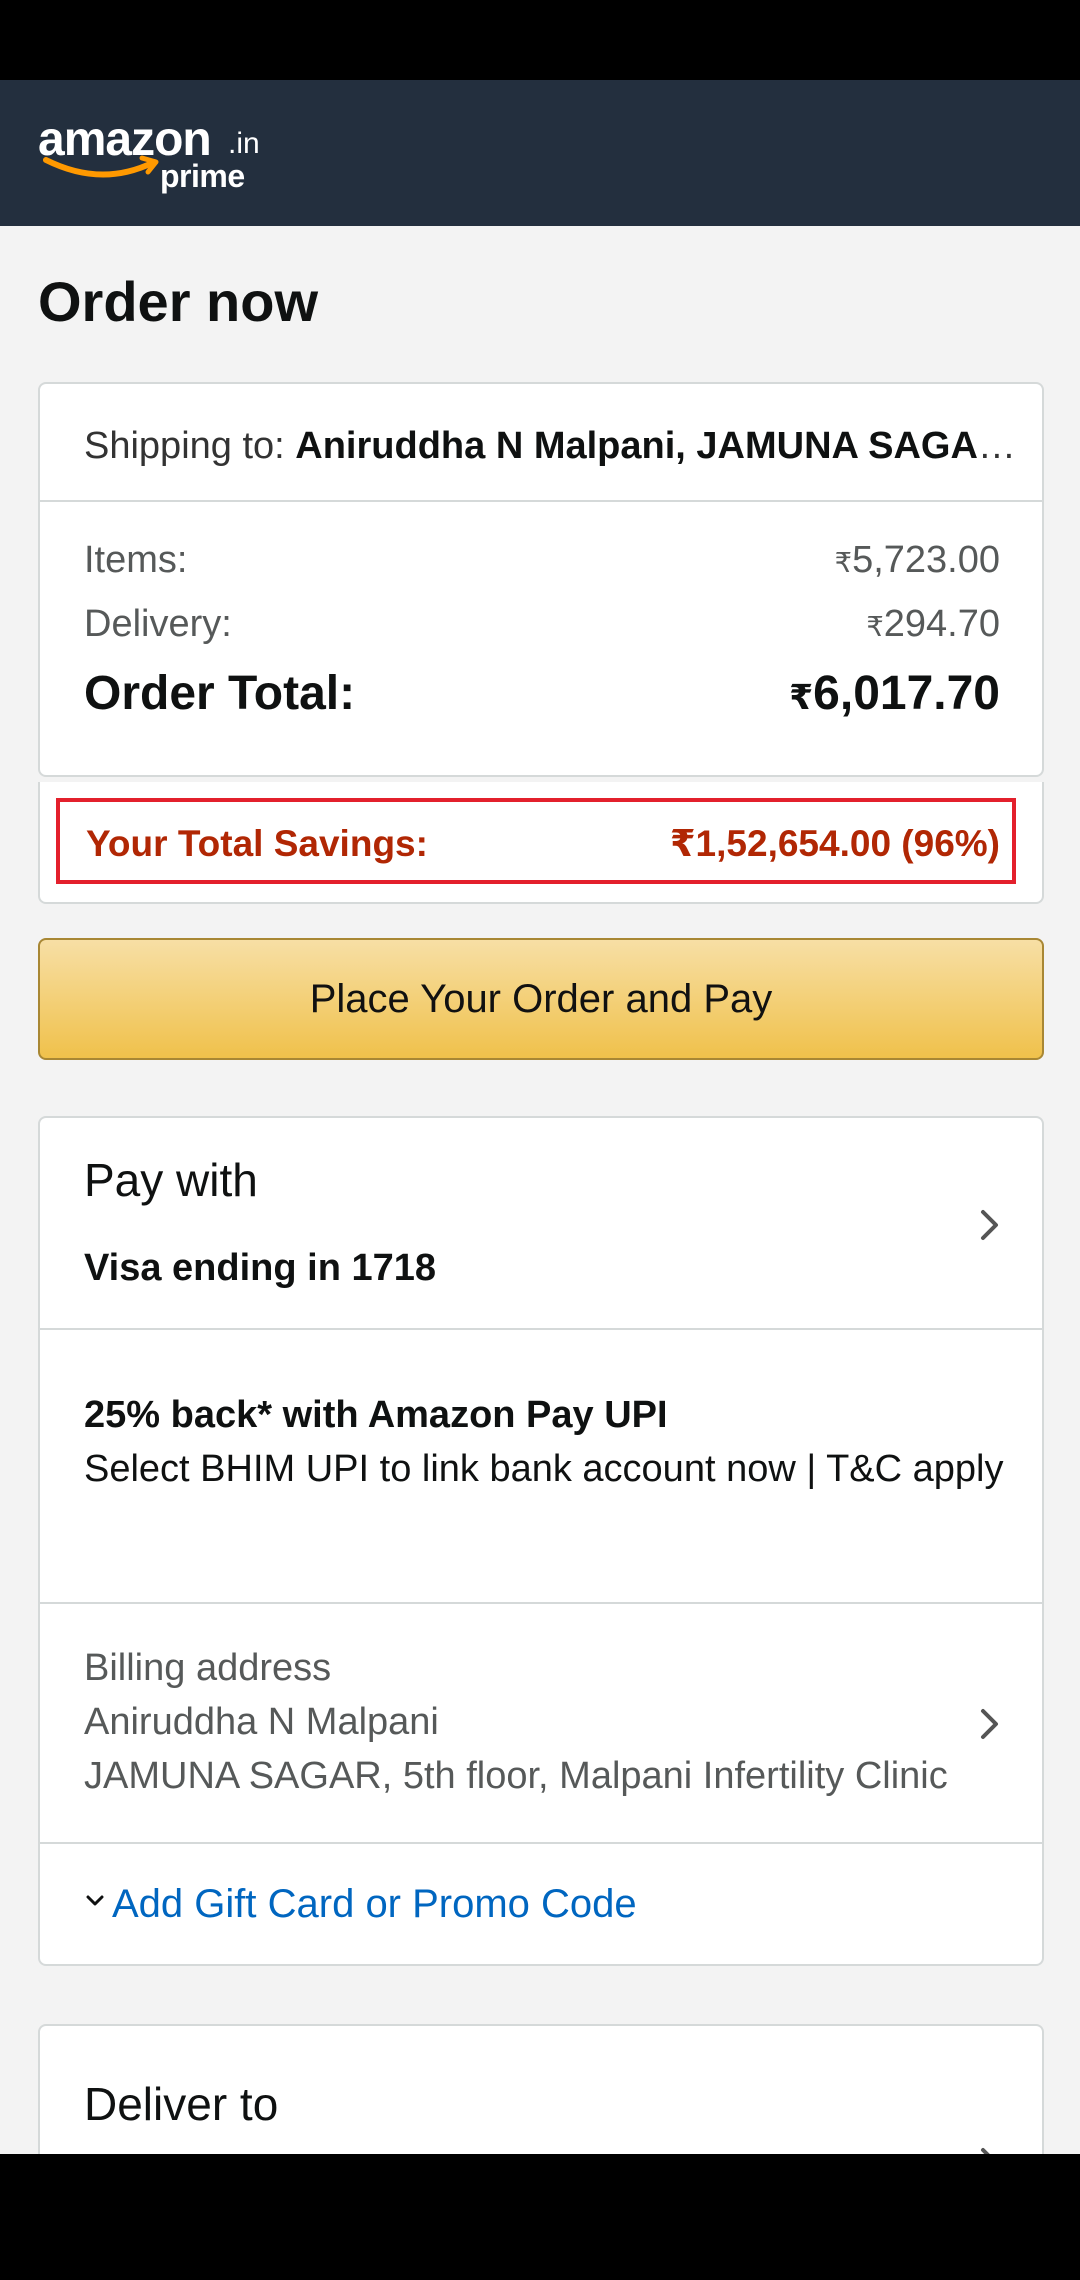  I want to click on delivery-value: 294.70, so click(941, 624).